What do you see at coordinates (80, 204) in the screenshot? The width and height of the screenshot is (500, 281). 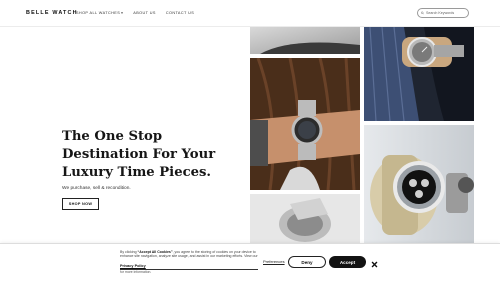 I see `shop-now-button: SHOP NOW` at bounding box center [80, 204].